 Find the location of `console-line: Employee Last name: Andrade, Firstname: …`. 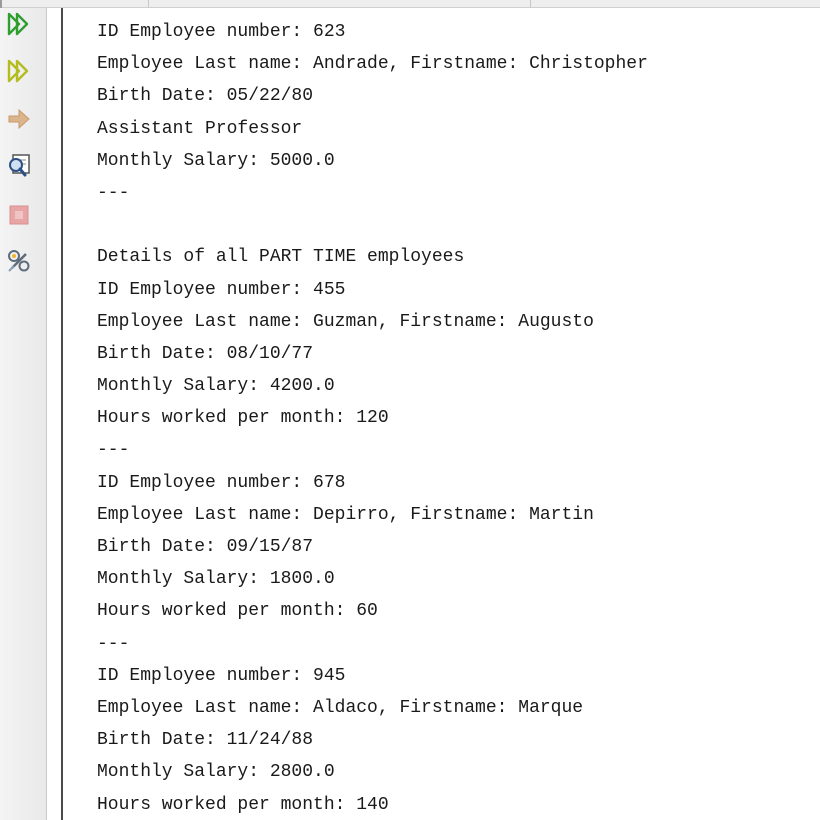

console-line: Employee Last name: Andrade, Firstname: … is located at coordinates (372, 64).